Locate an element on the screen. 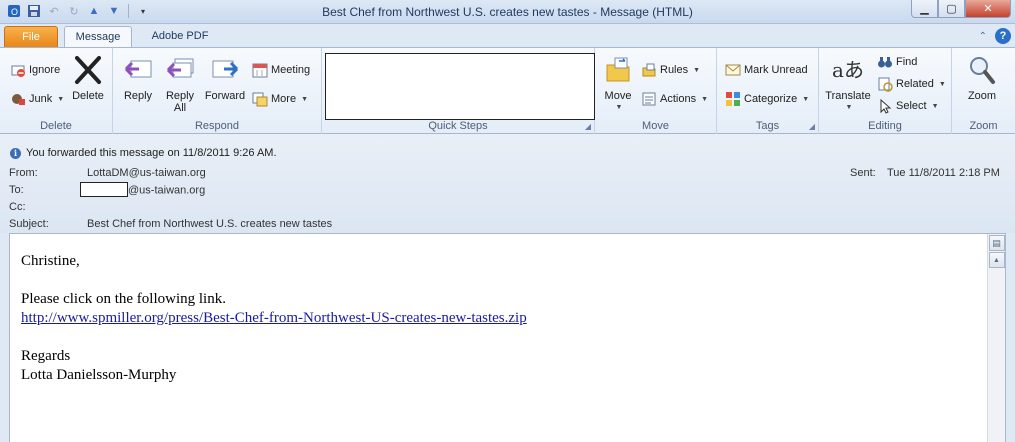 This screenshot has width=1015, height=442. more-button: More ▼ is located at coordinates (280, 99).